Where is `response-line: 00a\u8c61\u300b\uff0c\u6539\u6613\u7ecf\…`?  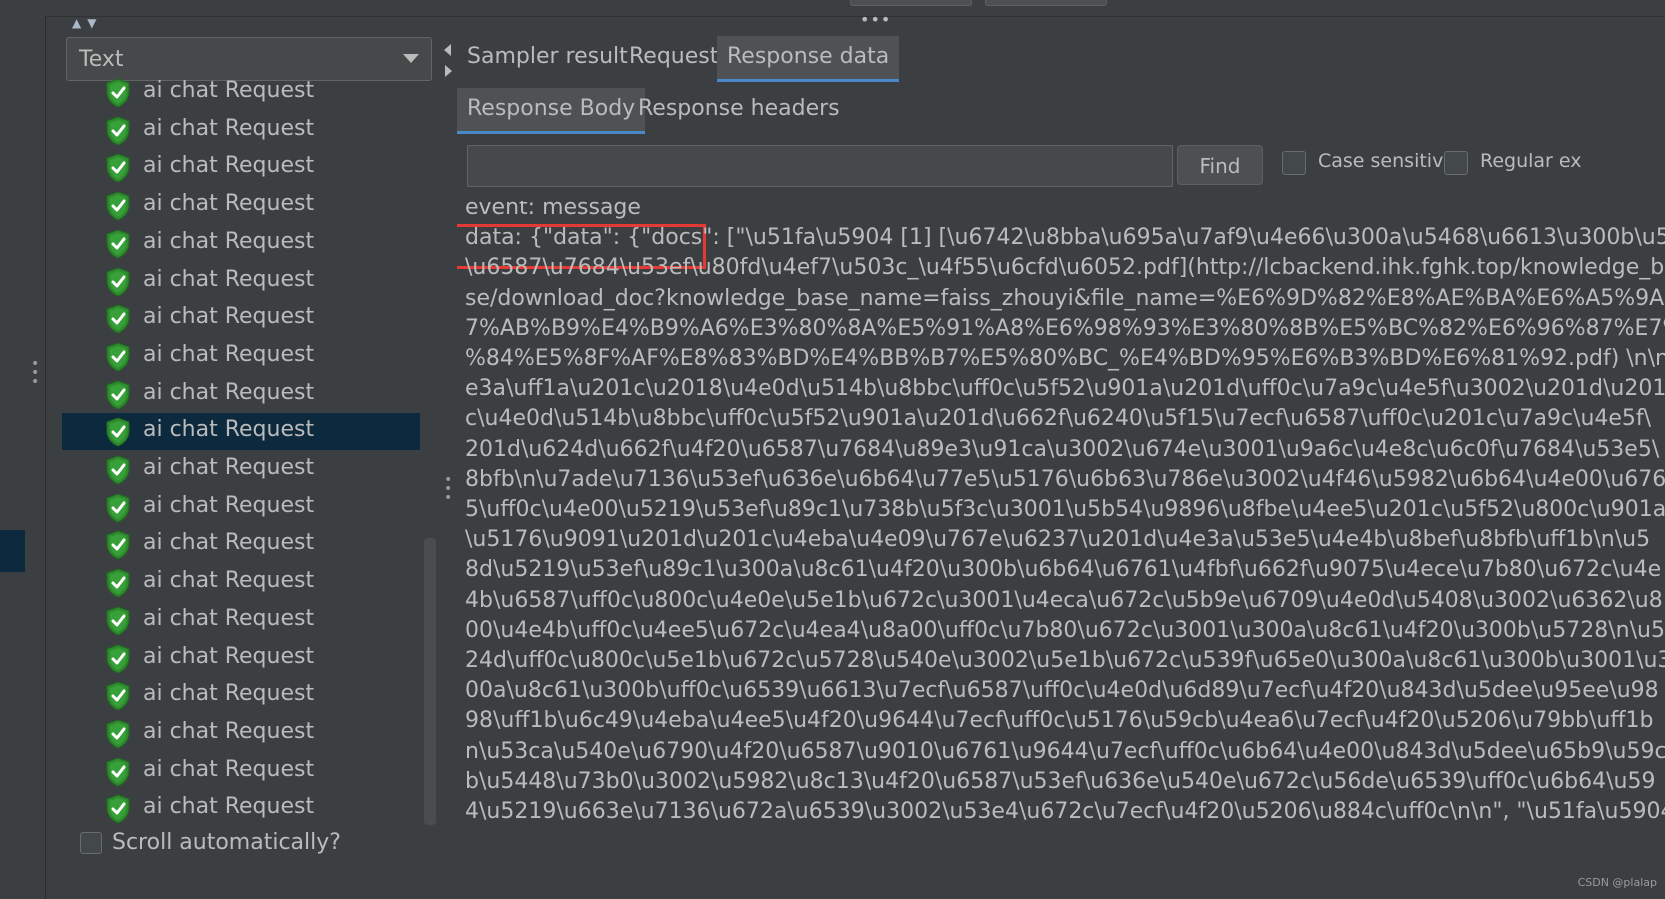 response-line: 00a\u8c61\u300b\uff0c\u6539\u6613\u7ecf\… is located at coordinates (1062, 691).